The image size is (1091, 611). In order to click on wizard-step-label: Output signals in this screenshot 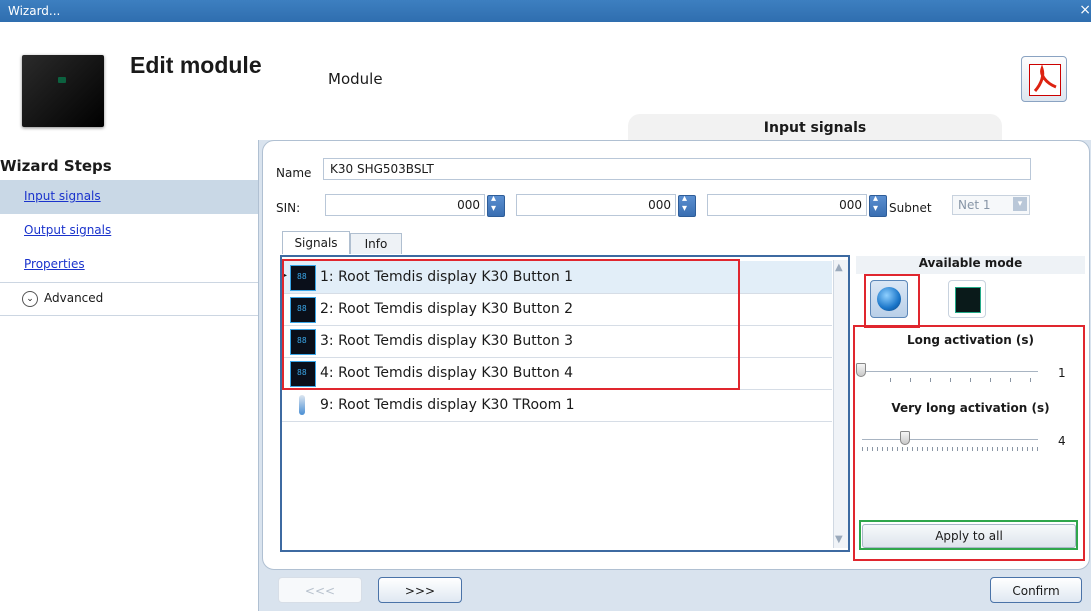, I will do `click(67, 230)`.